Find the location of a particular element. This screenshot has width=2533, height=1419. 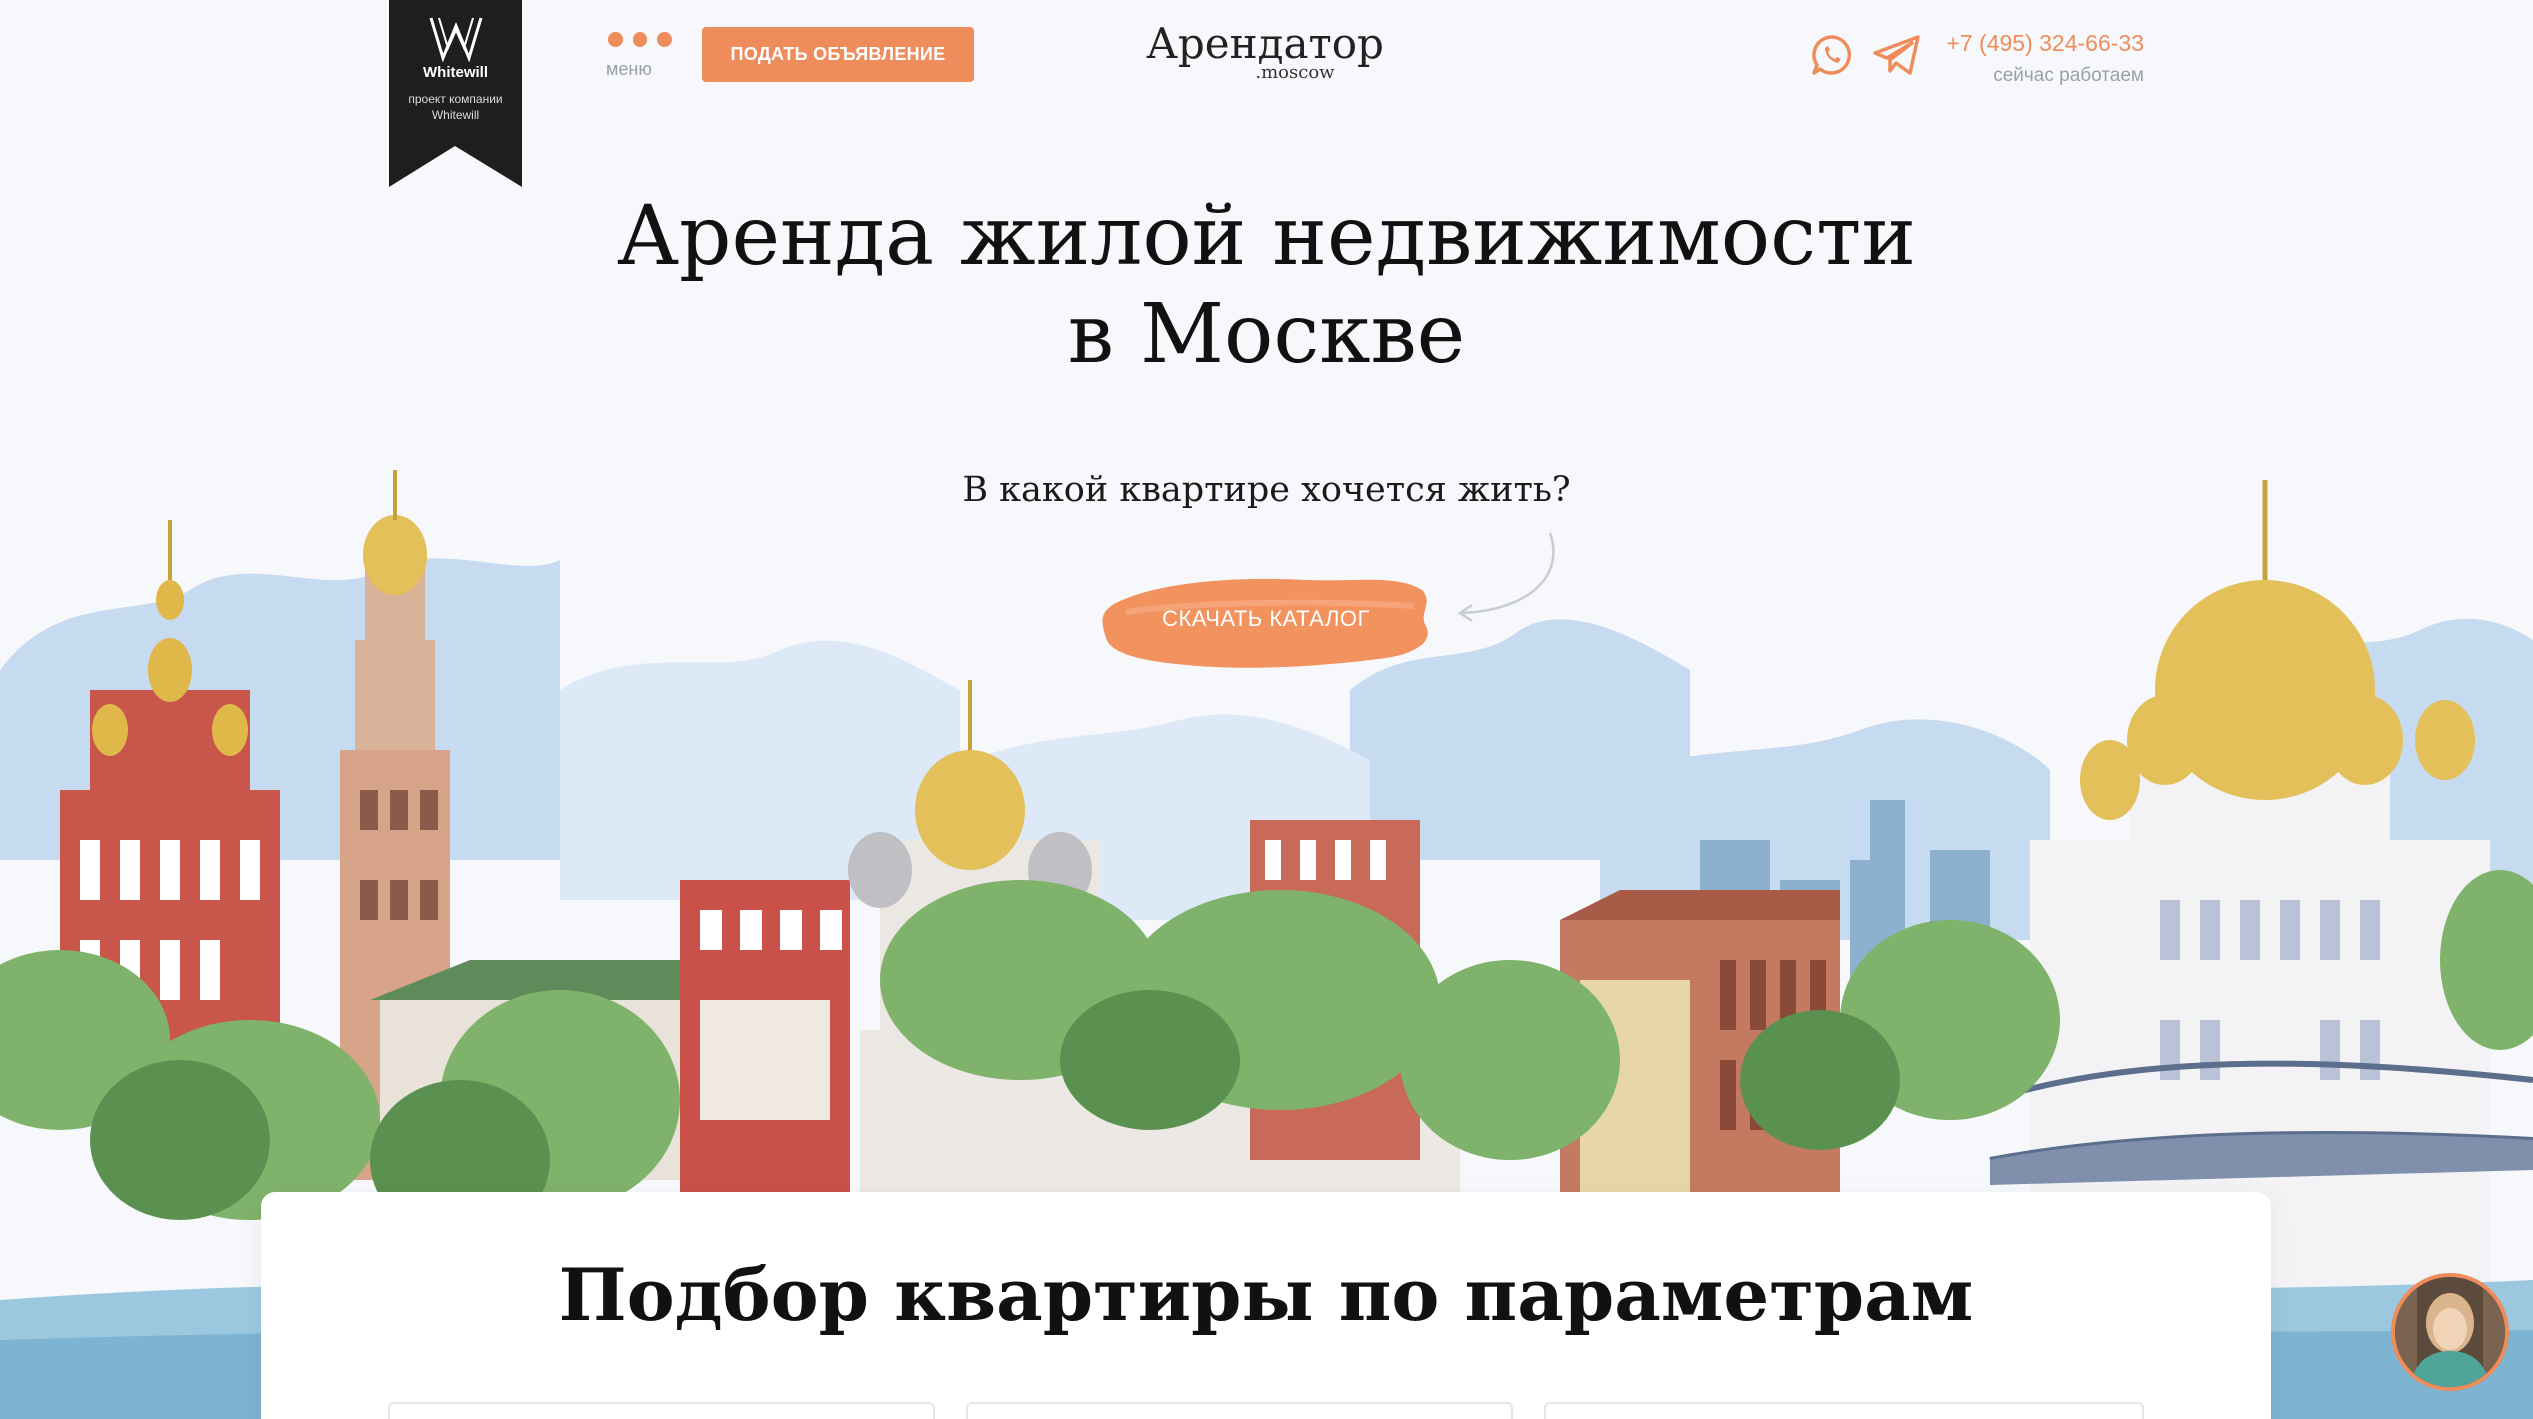

menu-button: меню is located at coordinates (639, 60).